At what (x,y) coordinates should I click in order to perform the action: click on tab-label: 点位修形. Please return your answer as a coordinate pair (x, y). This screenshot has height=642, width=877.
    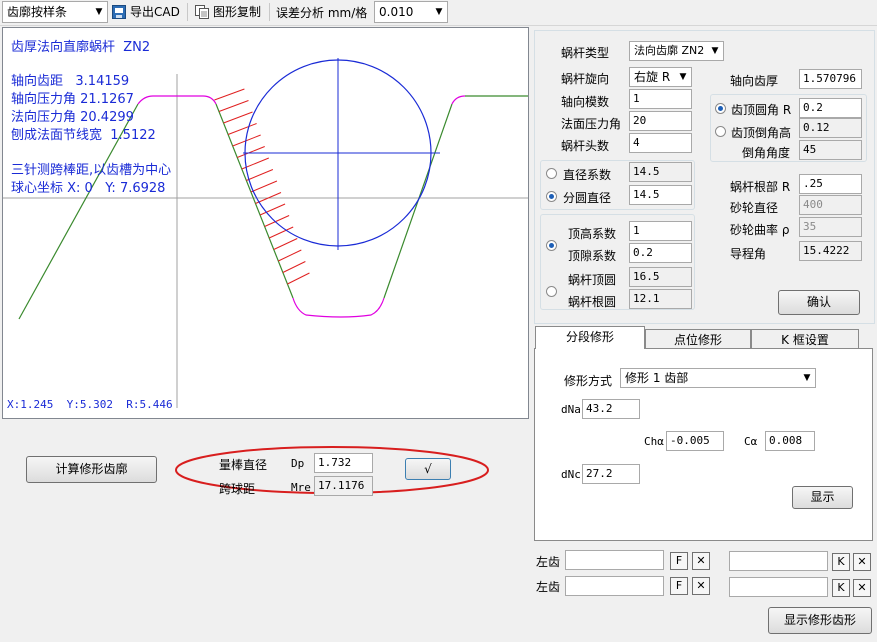
    Looking at the image, I should click on (697, 340).